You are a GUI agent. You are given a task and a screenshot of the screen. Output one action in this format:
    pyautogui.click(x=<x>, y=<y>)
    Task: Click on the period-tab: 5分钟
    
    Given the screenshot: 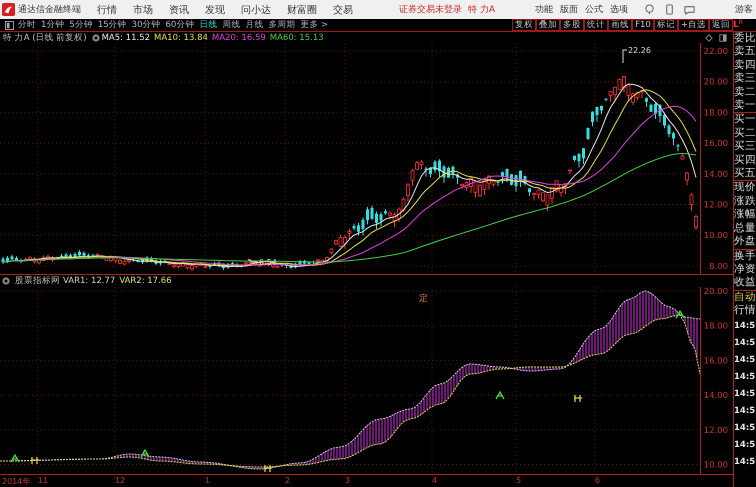 What is the action you would take?
    pyautogui.click(x=81, y=25)
    